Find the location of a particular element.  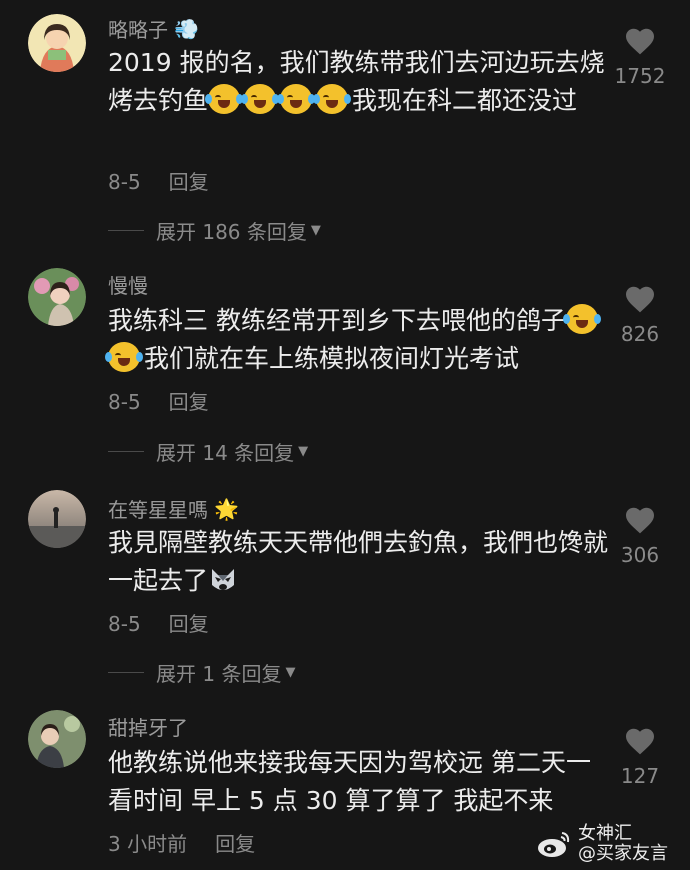

comment-text: 2019 报的名，我们教练带我们去河边玩去烧烤去钓鱼 我现在科二都还没过 is located at coordinates (356, 81).